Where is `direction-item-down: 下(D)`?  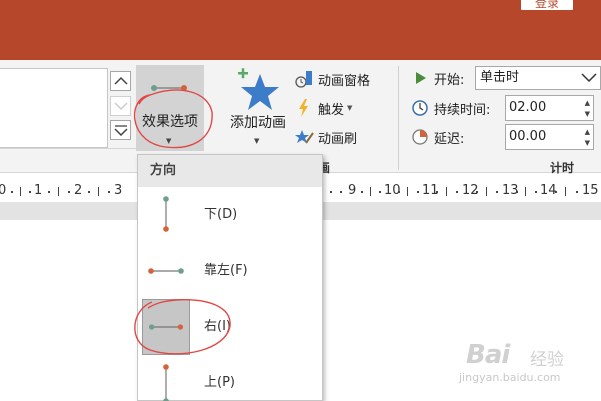 direction-item-down: 下(D) is located at coordinates (230, 215).